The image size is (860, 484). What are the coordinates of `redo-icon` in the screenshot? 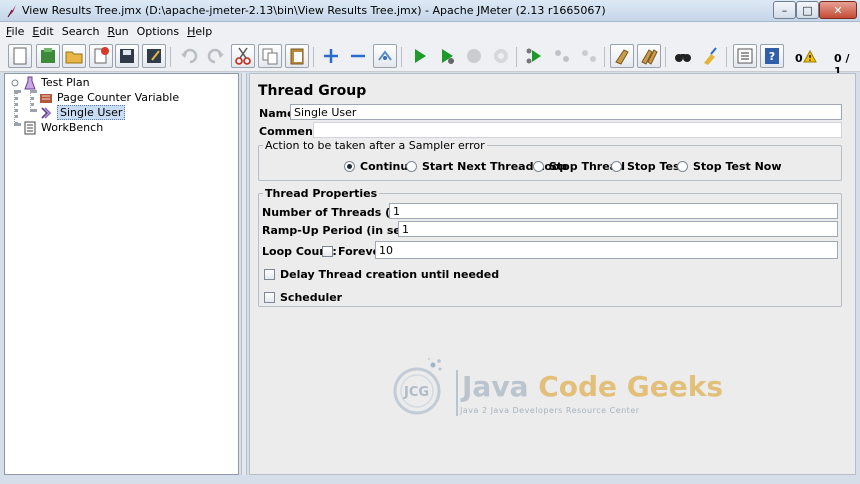 It's located at (215, 56).